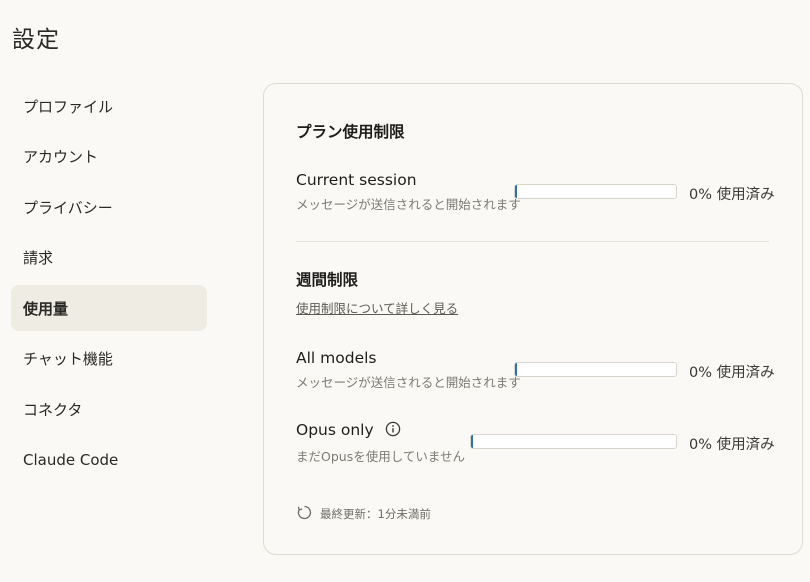  What do you see at coordinates (732, 195) in the screenshot?
I see `current-session-usage-text: 0% 使用済み` at bounding box center [732, 195].